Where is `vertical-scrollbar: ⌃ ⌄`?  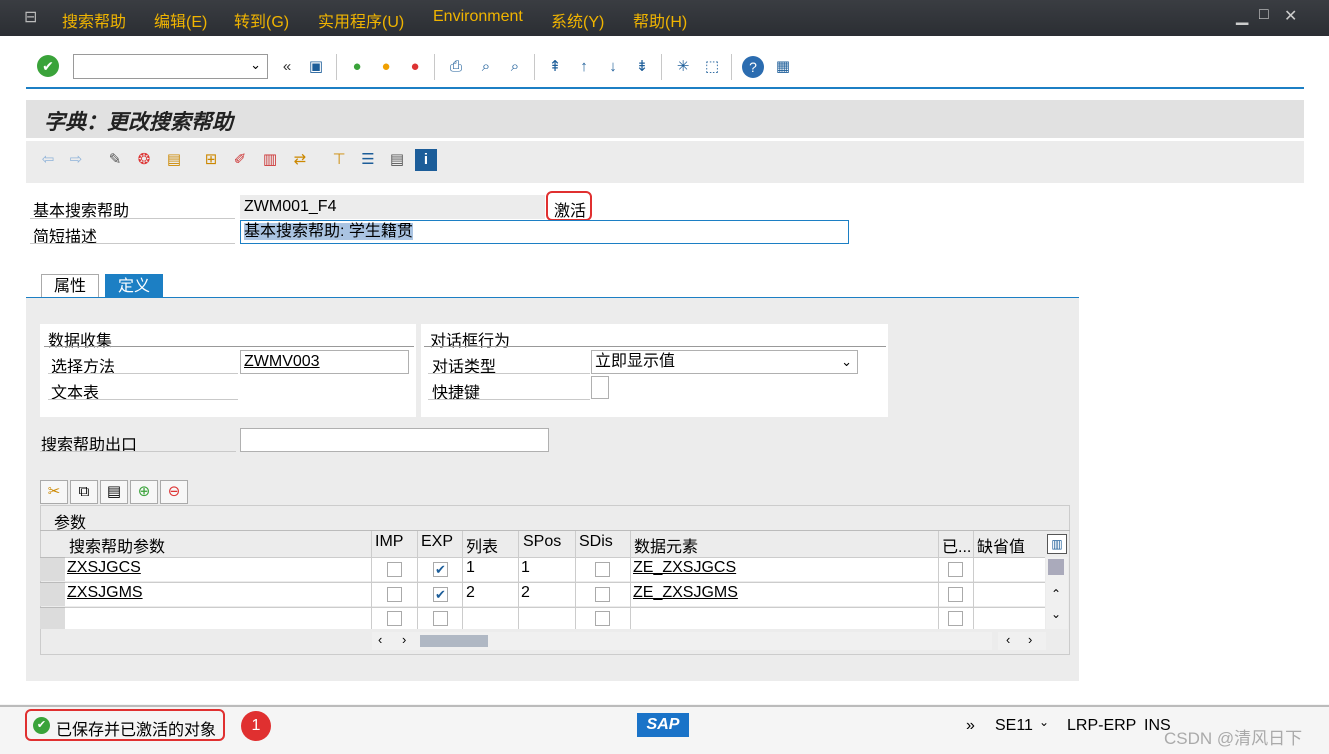 vertical-scrollbar: ⌃ ⌄ is located at coordinates (1057, 593).